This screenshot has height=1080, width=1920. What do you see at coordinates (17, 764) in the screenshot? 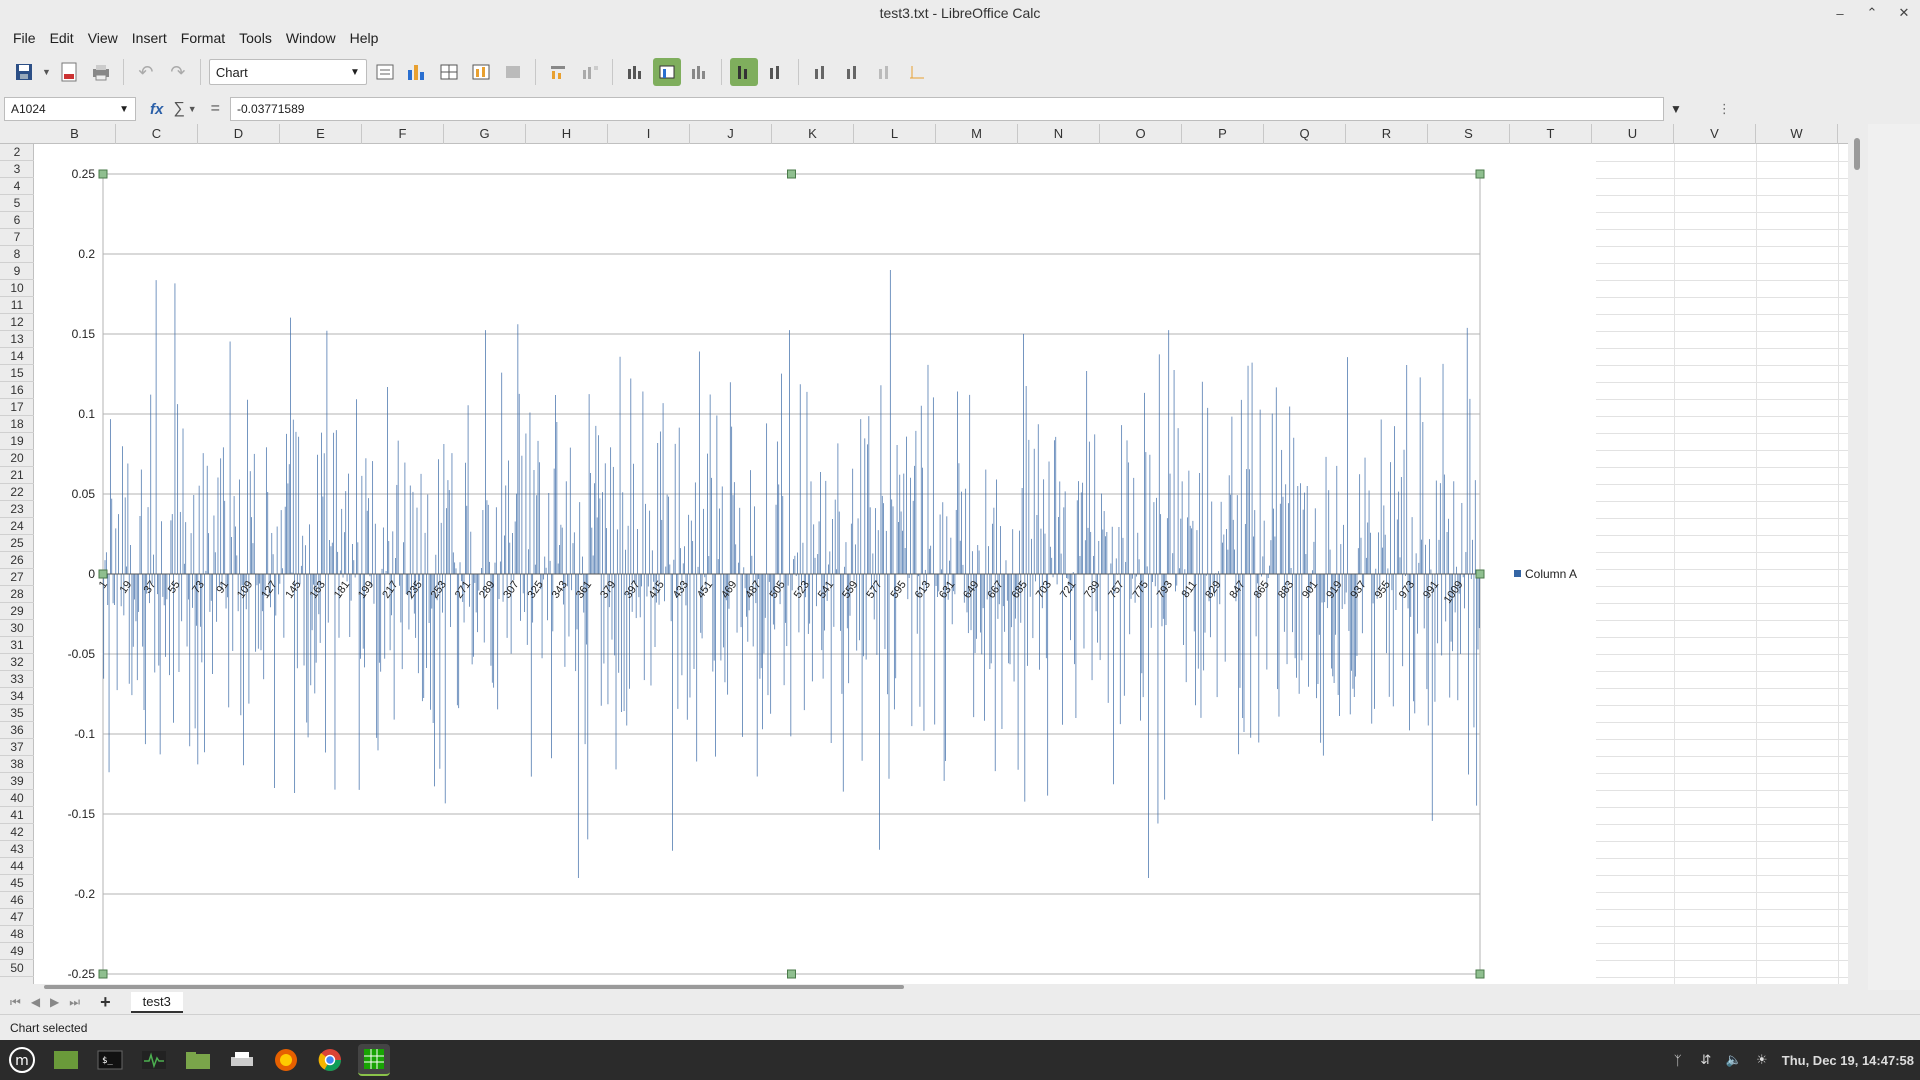
I see `row-header-38: 38` at bounding box center [17, 764].